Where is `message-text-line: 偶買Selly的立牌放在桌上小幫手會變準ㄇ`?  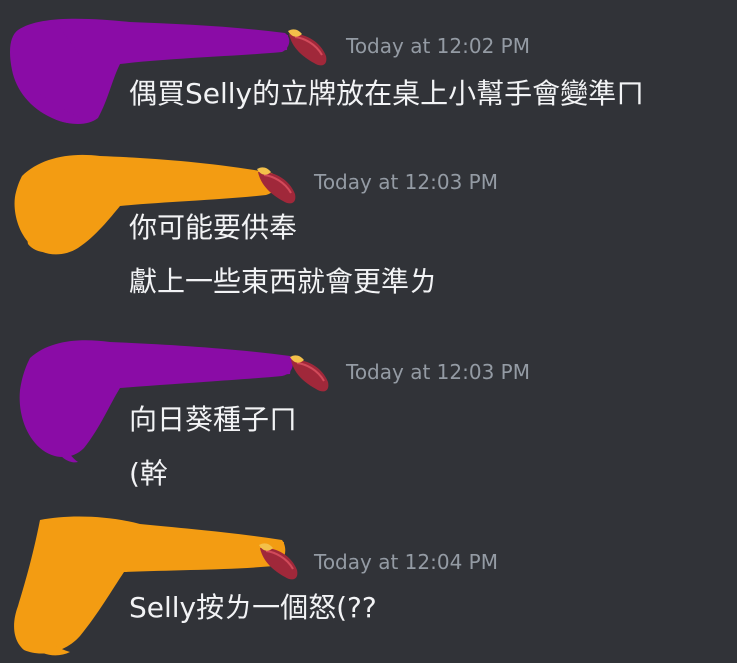 message-text-line: 偶買Selly的立牌放在桌上小幫手會變準ㄇ is located at coordinates (387, 93).